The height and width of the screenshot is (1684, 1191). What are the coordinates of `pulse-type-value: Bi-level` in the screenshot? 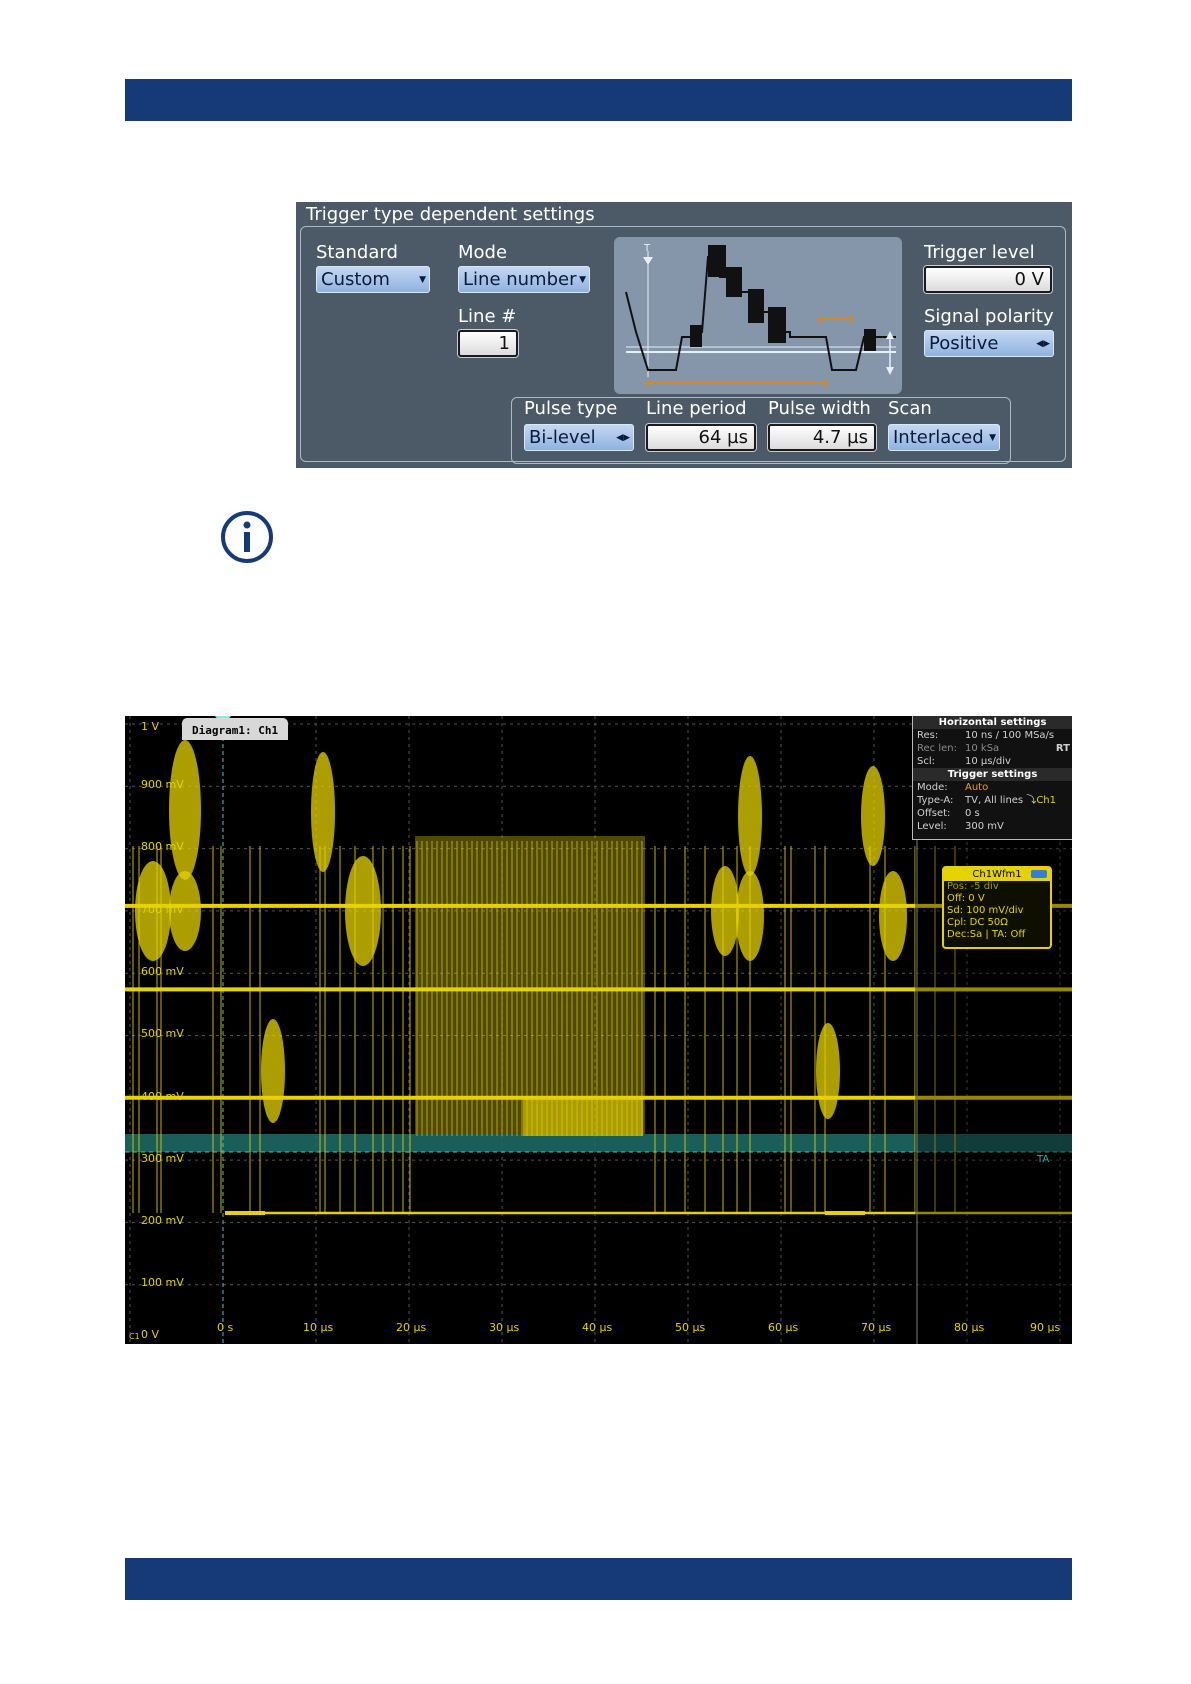 It's located at (562, 437).